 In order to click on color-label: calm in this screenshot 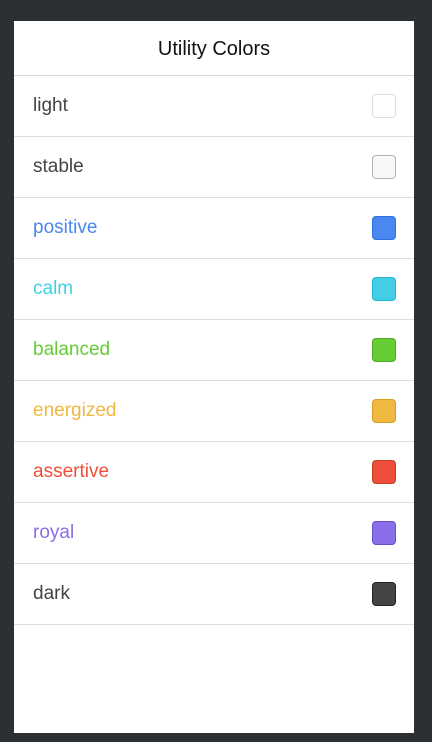, I will do `click(53, 288)`.